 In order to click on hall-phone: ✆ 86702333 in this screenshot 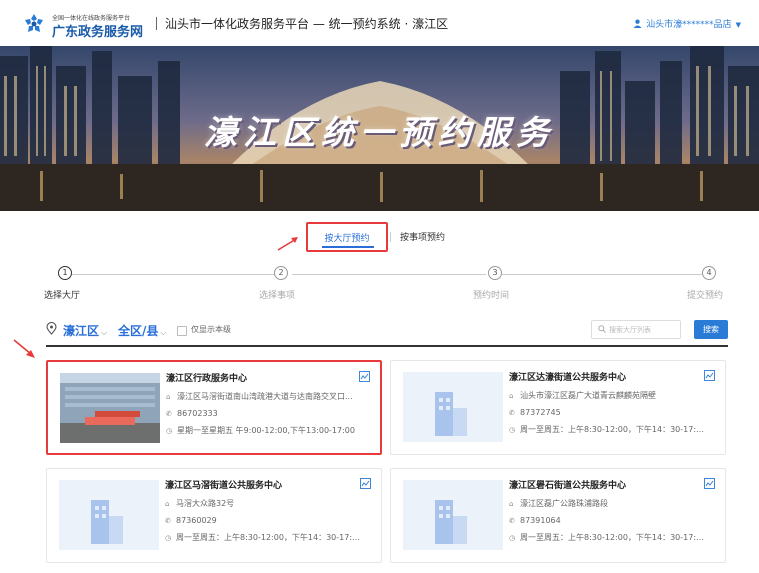, I will do `click(264, 413)`.